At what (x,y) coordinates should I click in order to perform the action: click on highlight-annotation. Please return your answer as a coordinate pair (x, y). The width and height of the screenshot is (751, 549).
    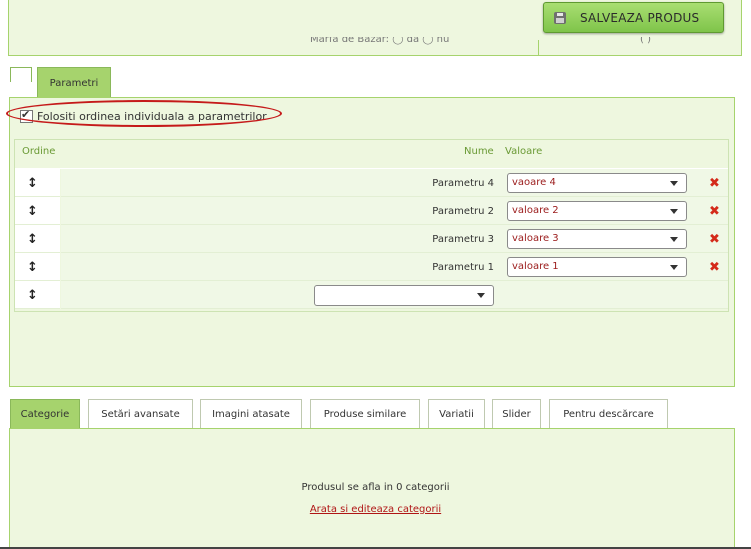
    Looking at the image, I should click on (144, 113).